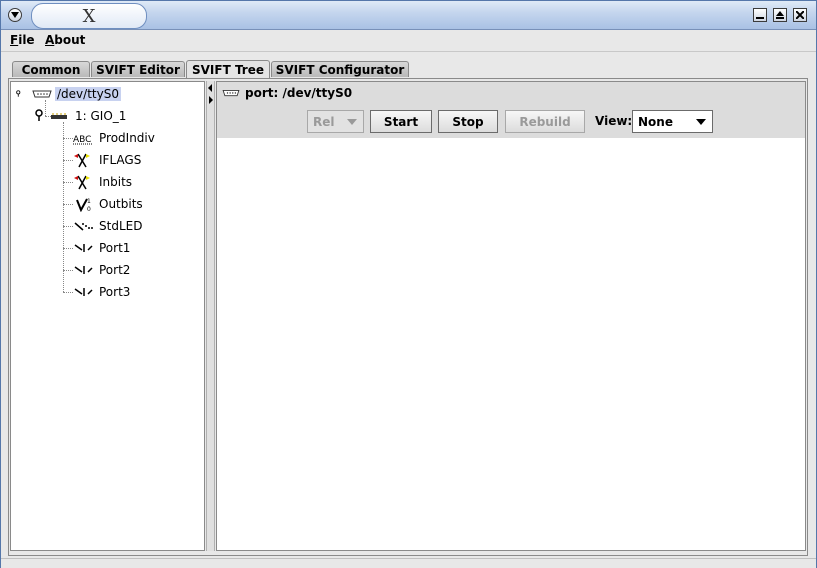  I want to click on close-button, so click(800, 15).